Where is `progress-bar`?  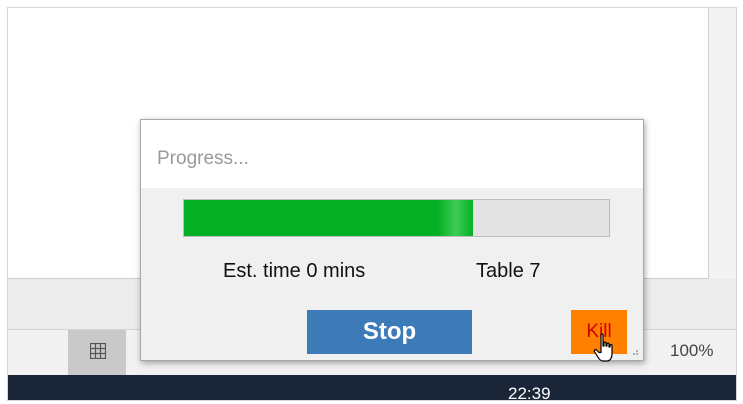
progress-bar is located at coordinates (396, 218).